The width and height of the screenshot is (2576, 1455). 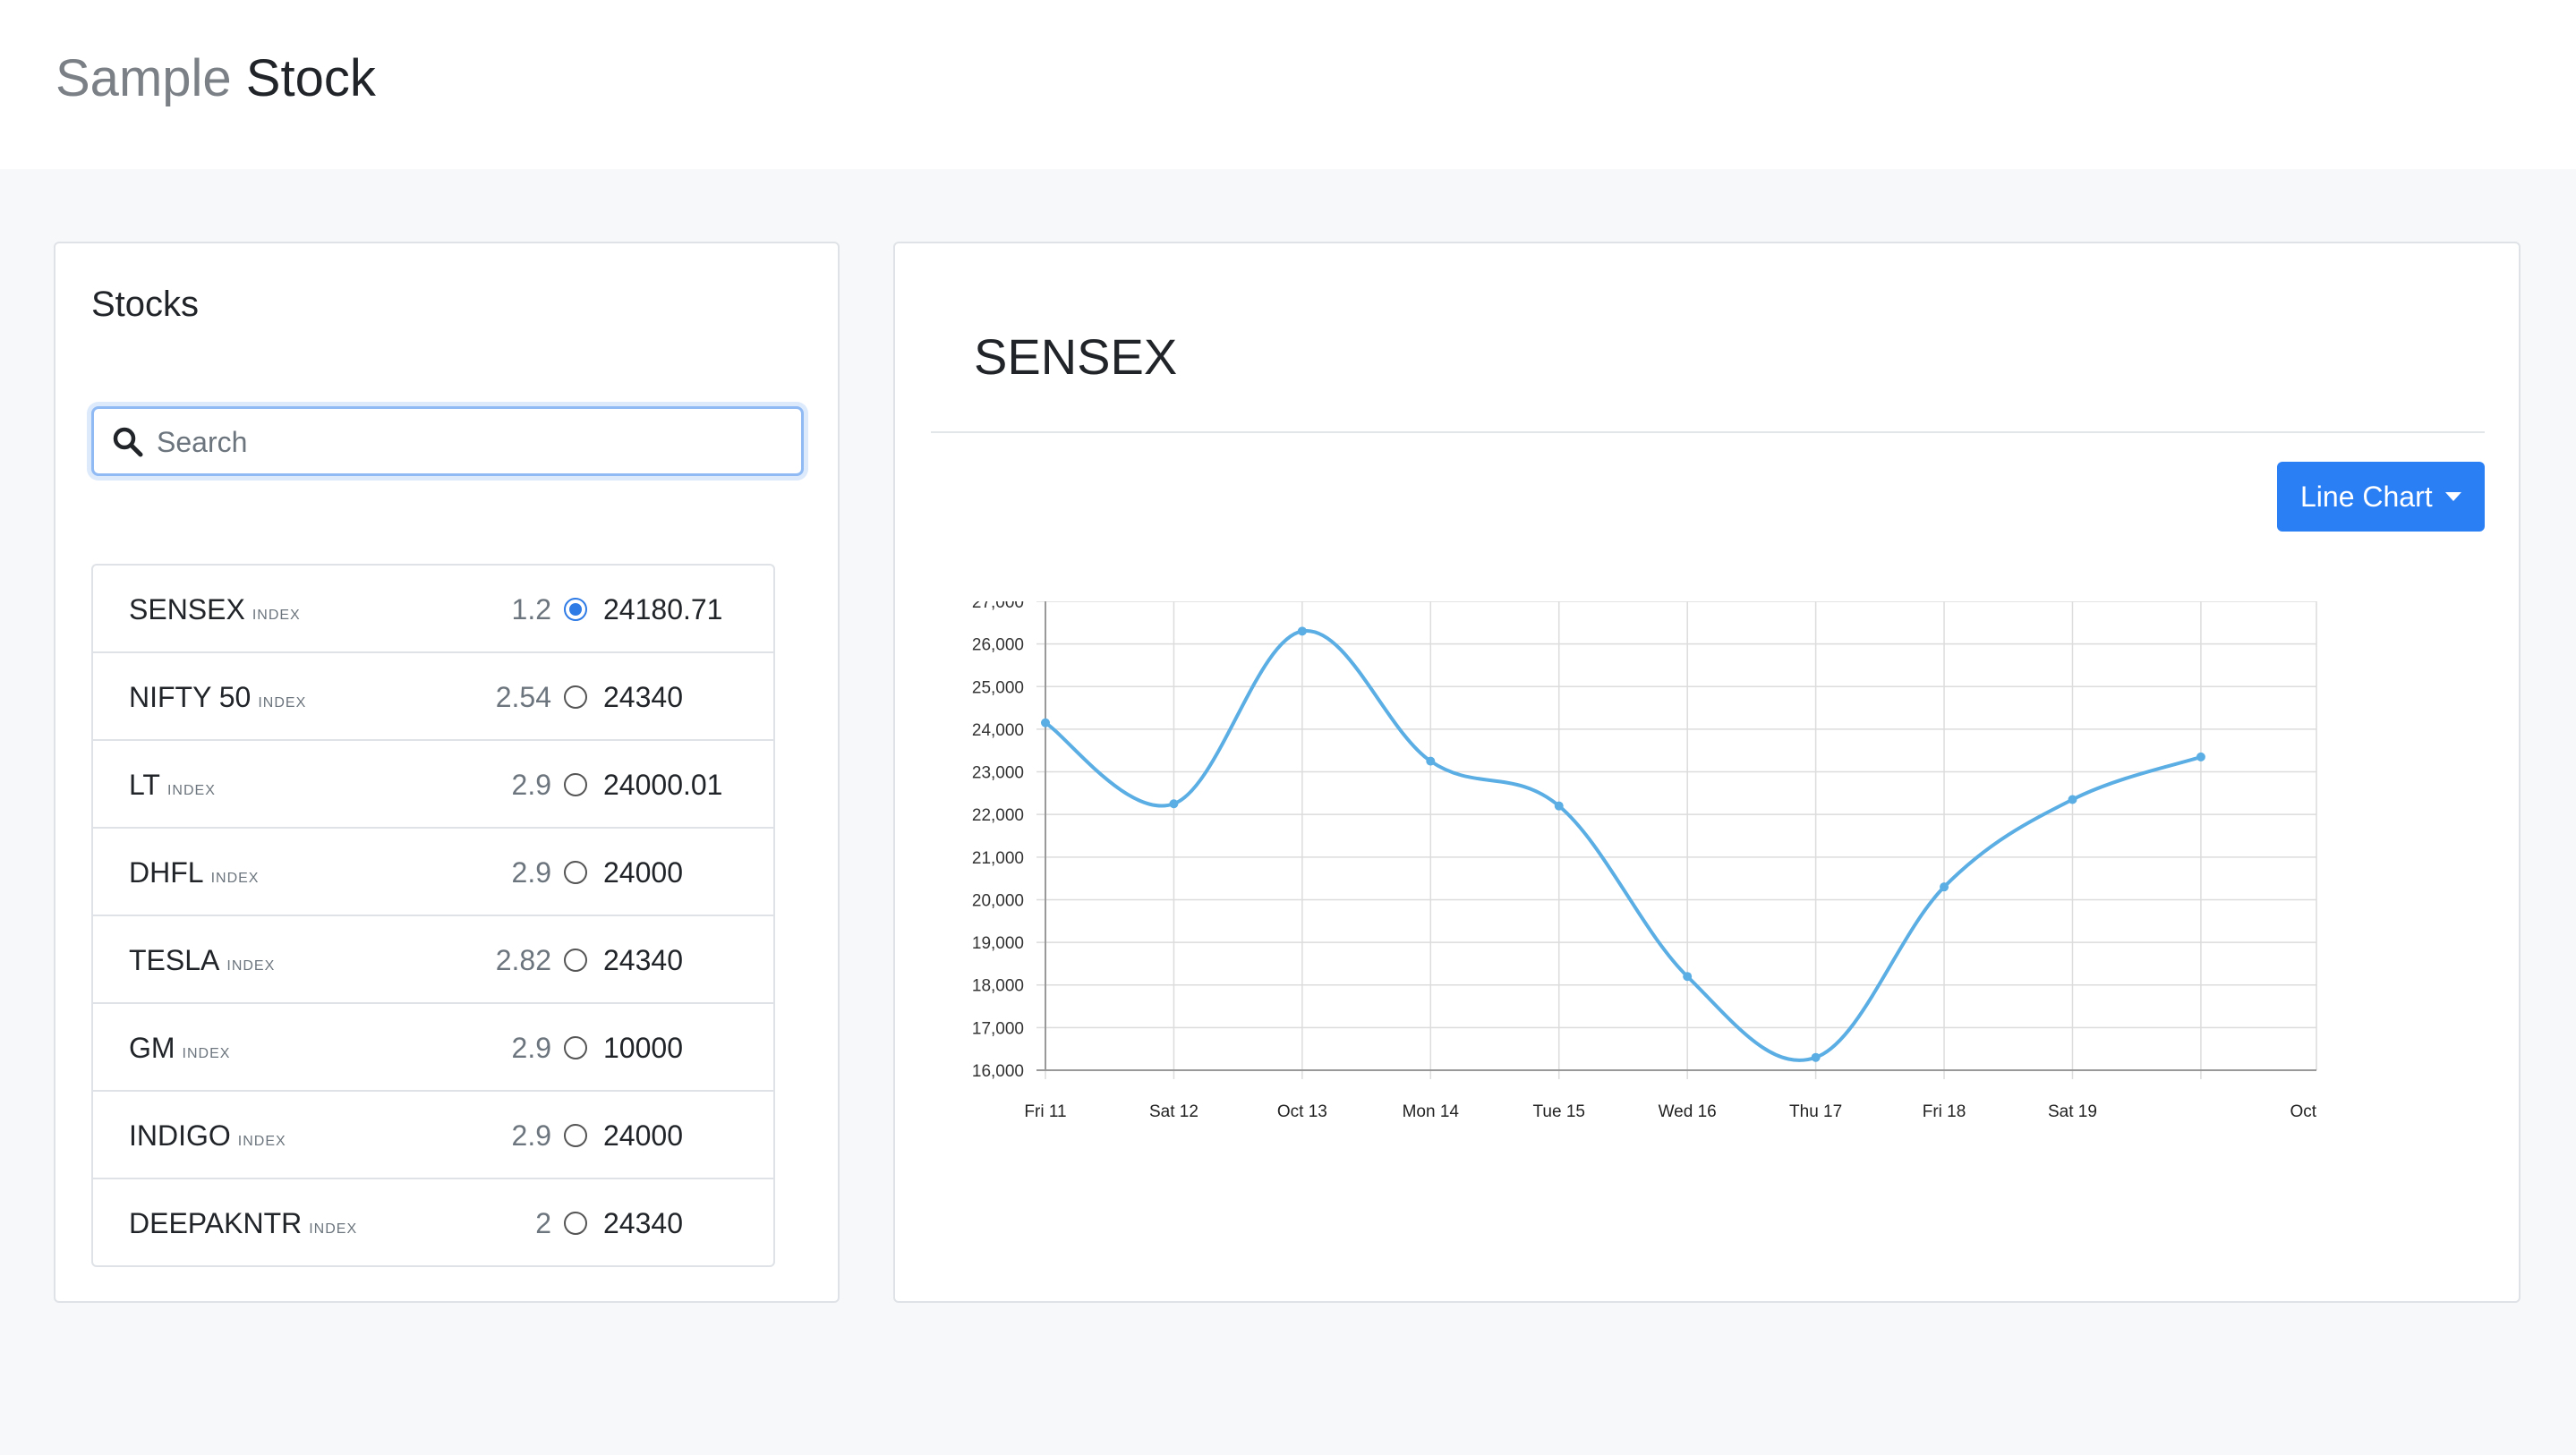 What do you see at coordinates (998, 986) in the screenshot?
I see `y-tick-label: 18,000` at bounding box center [998, 986].